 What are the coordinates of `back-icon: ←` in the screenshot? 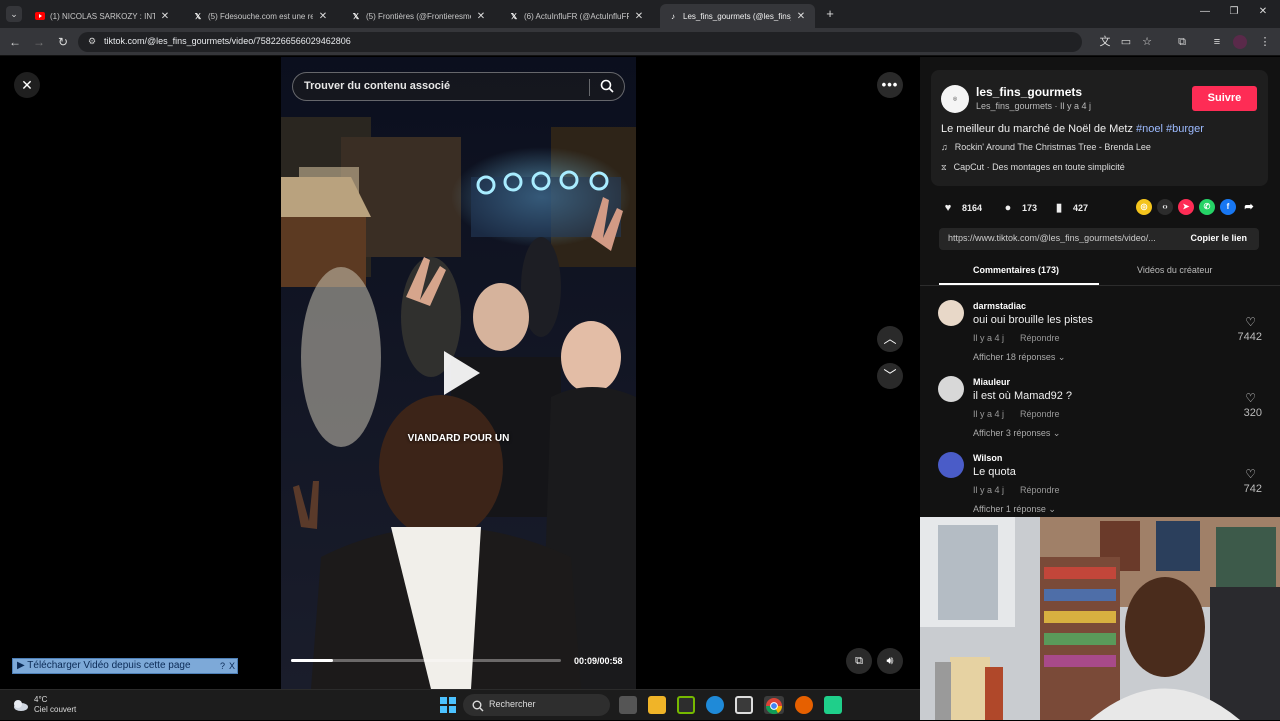 It's located at (15, 42).